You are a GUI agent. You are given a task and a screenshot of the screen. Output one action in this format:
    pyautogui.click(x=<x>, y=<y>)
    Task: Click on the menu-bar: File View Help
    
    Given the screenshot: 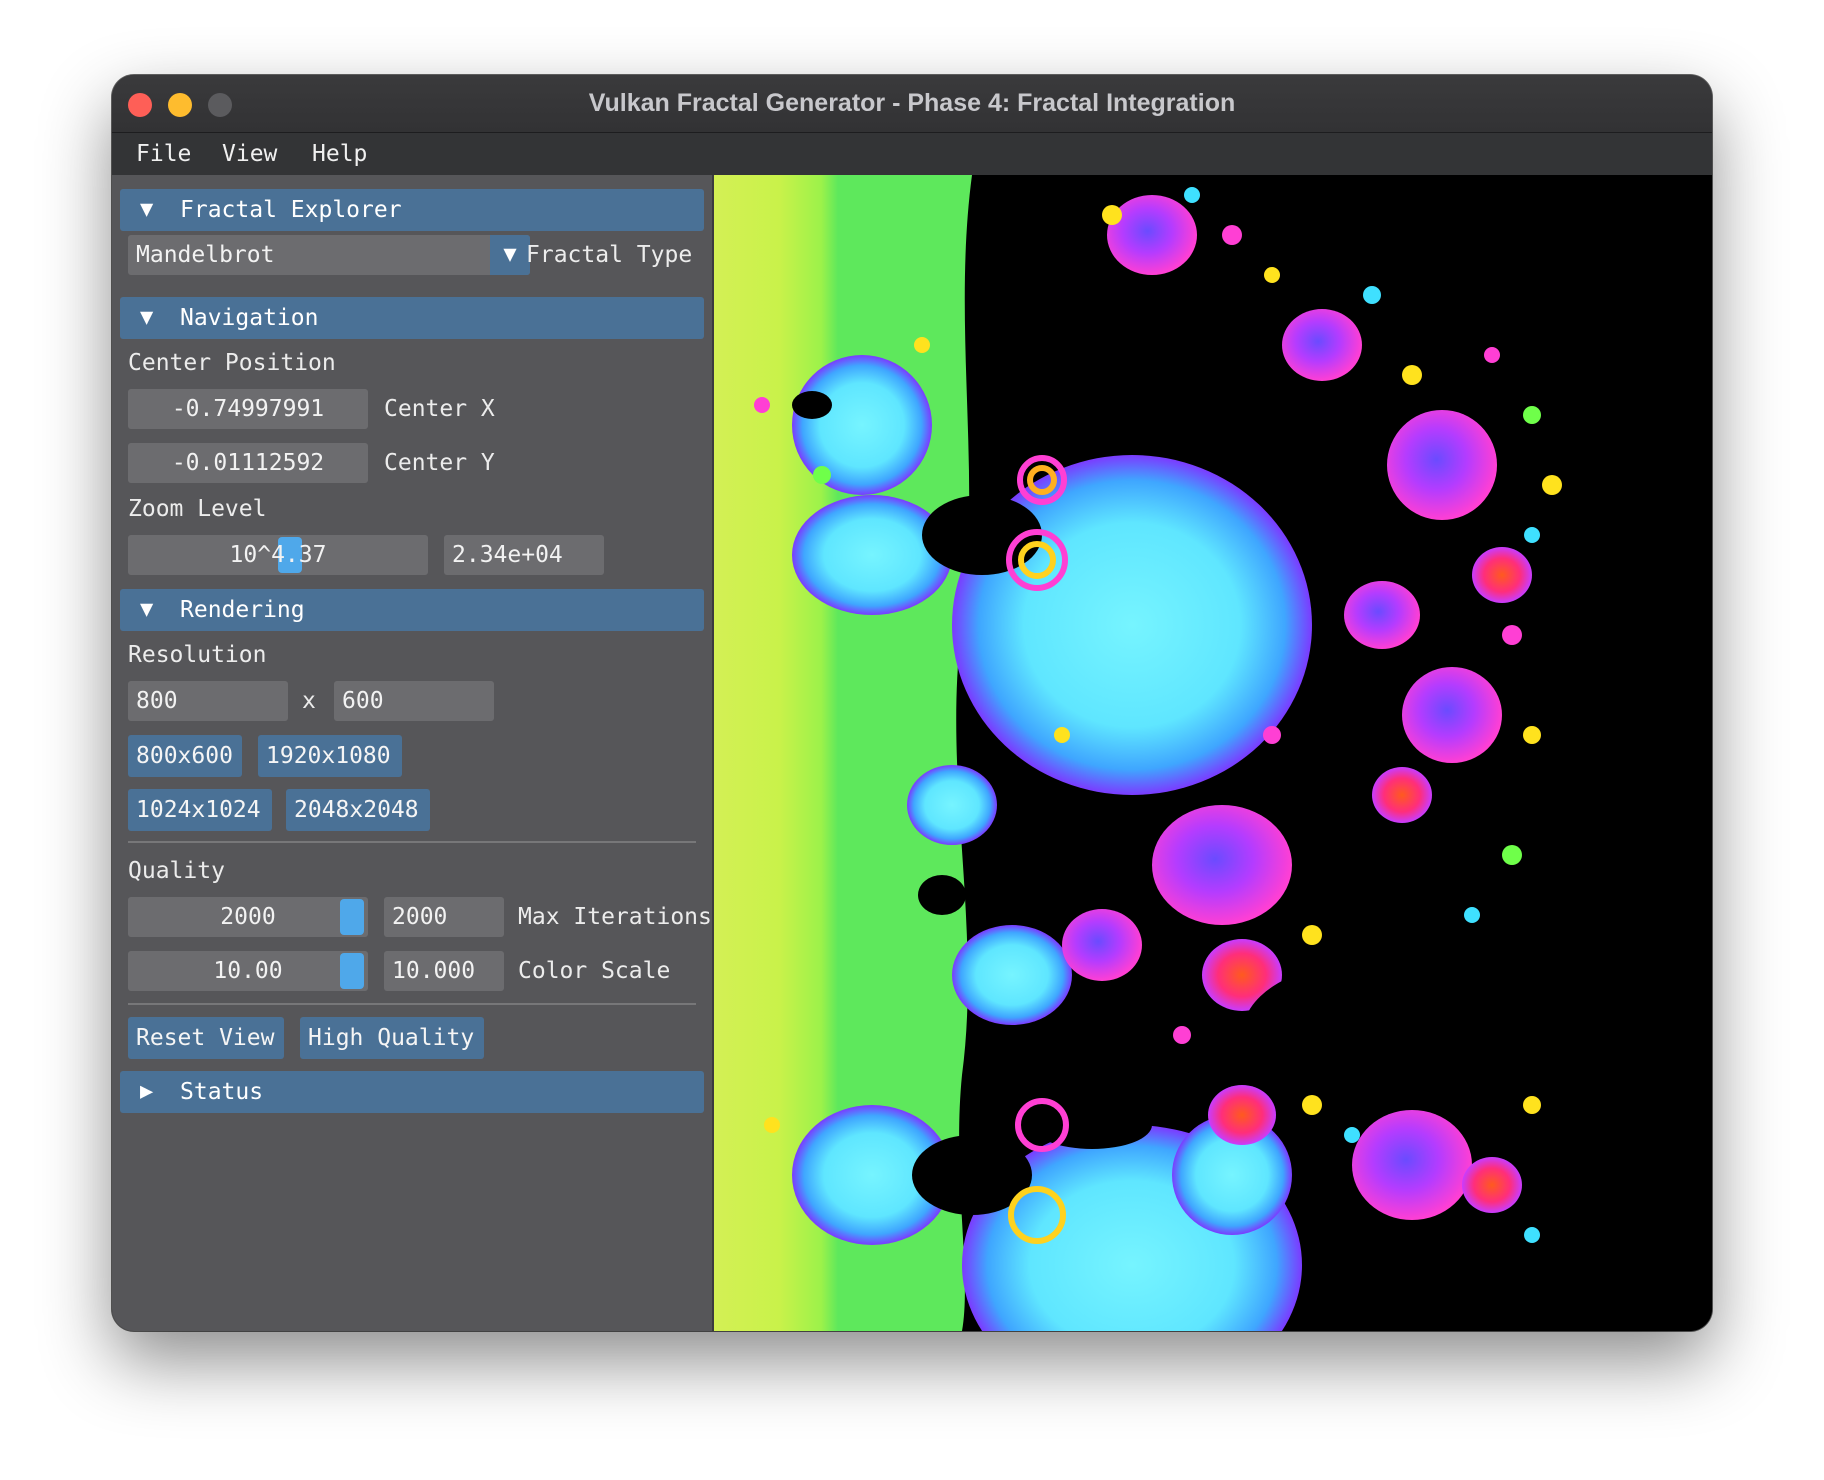 What is the action you would take?
    pyautogui.click(x=912, y=155)
    